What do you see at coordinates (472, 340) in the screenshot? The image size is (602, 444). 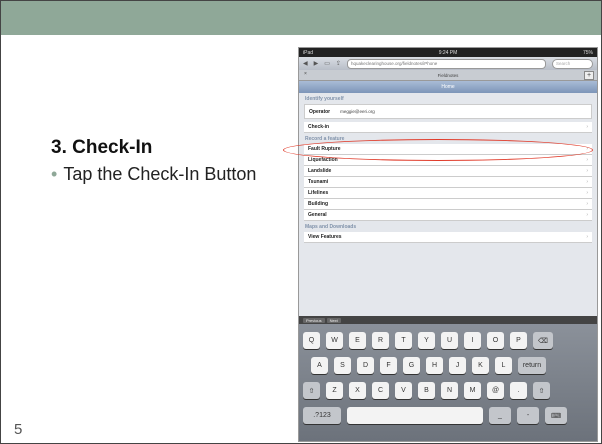 I see `key: I` at bounding box center [472, 340].